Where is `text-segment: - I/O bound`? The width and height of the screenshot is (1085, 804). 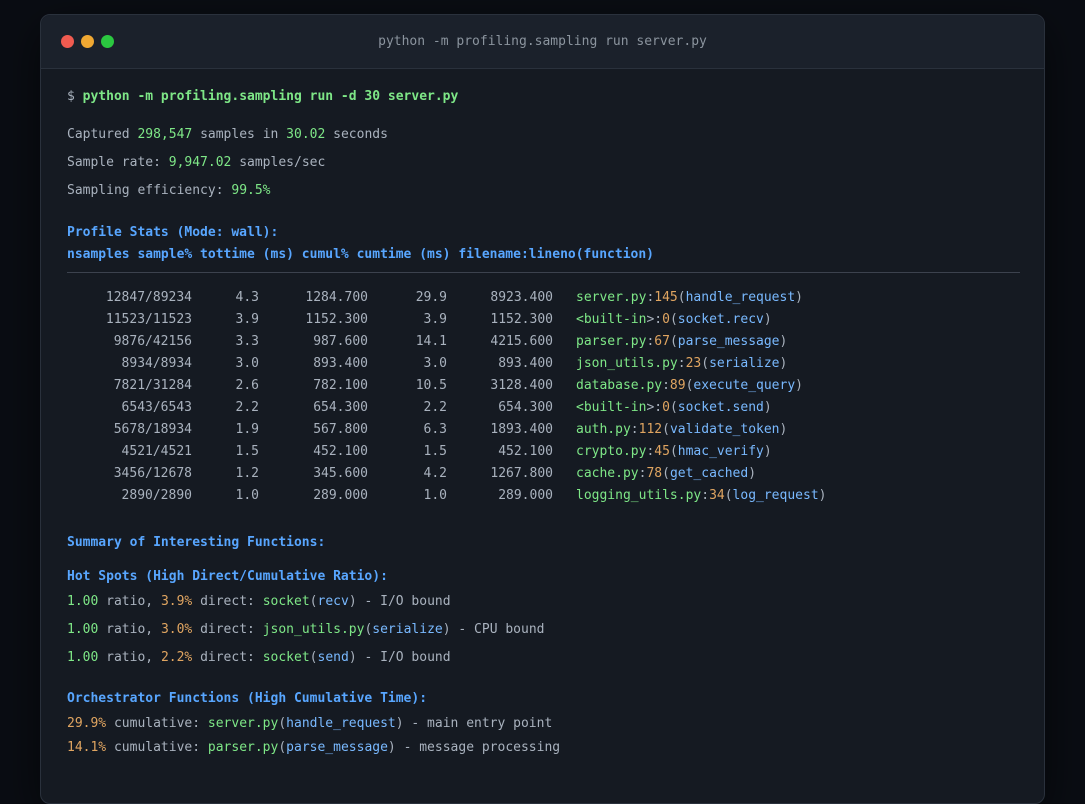
text-segment: - I/O bound is located at coordinates (403, 657).